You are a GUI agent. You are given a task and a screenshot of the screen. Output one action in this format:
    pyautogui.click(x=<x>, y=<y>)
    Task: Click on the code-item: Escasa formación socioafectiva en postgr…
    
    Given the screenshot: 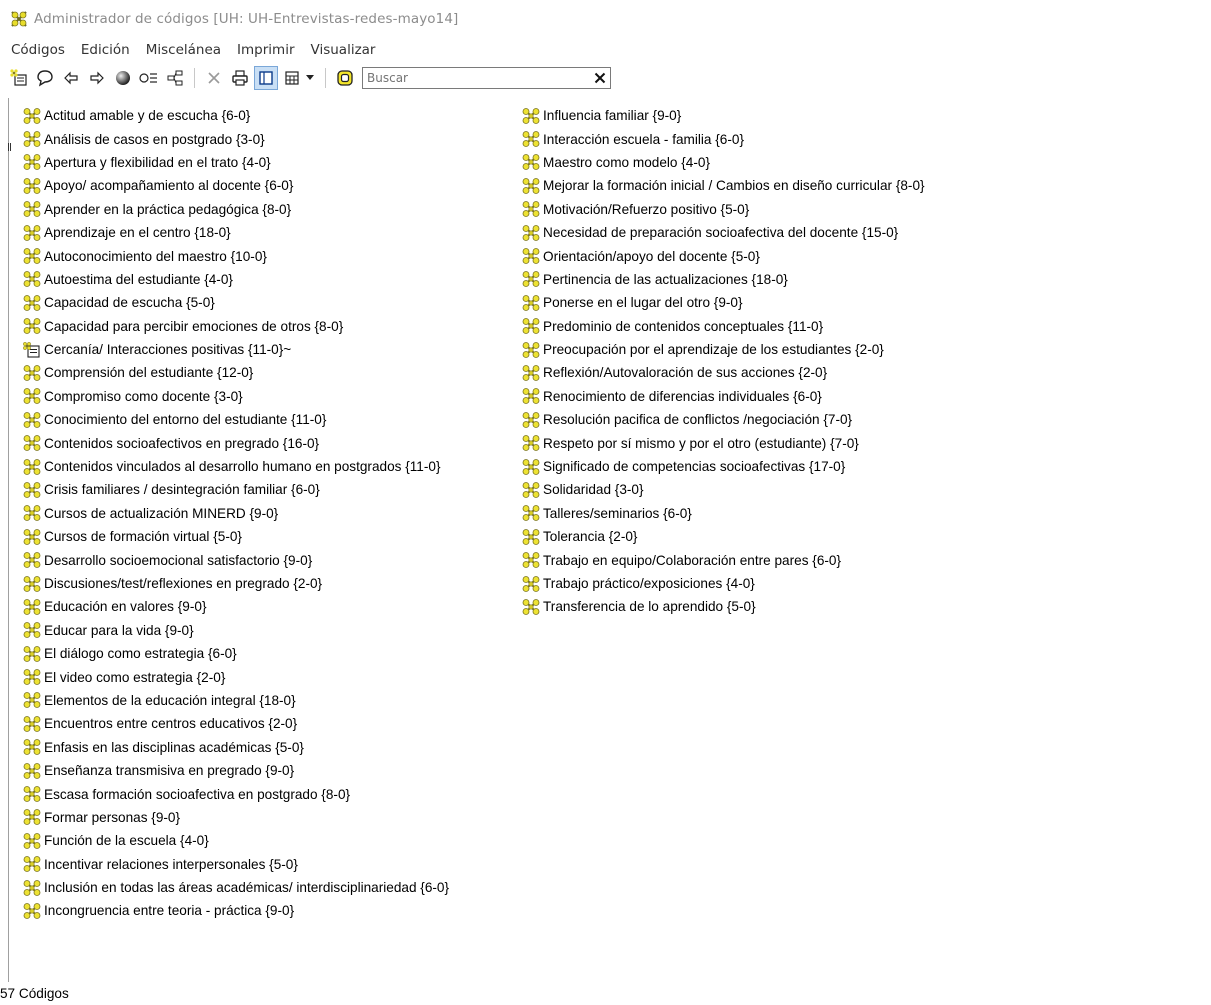 What is the action you would take?
    pyautogui.click(x=236, y=793)
    